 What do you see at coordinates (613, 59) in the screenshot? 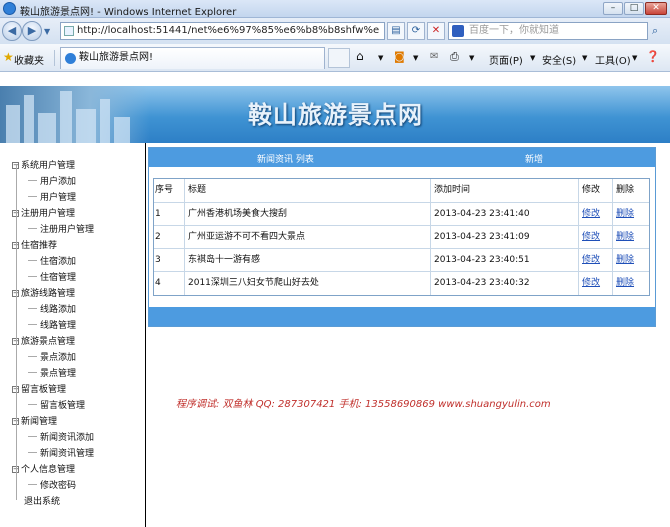
I see `tools-menu: 工具(O)` at bounding box center [613, 59].